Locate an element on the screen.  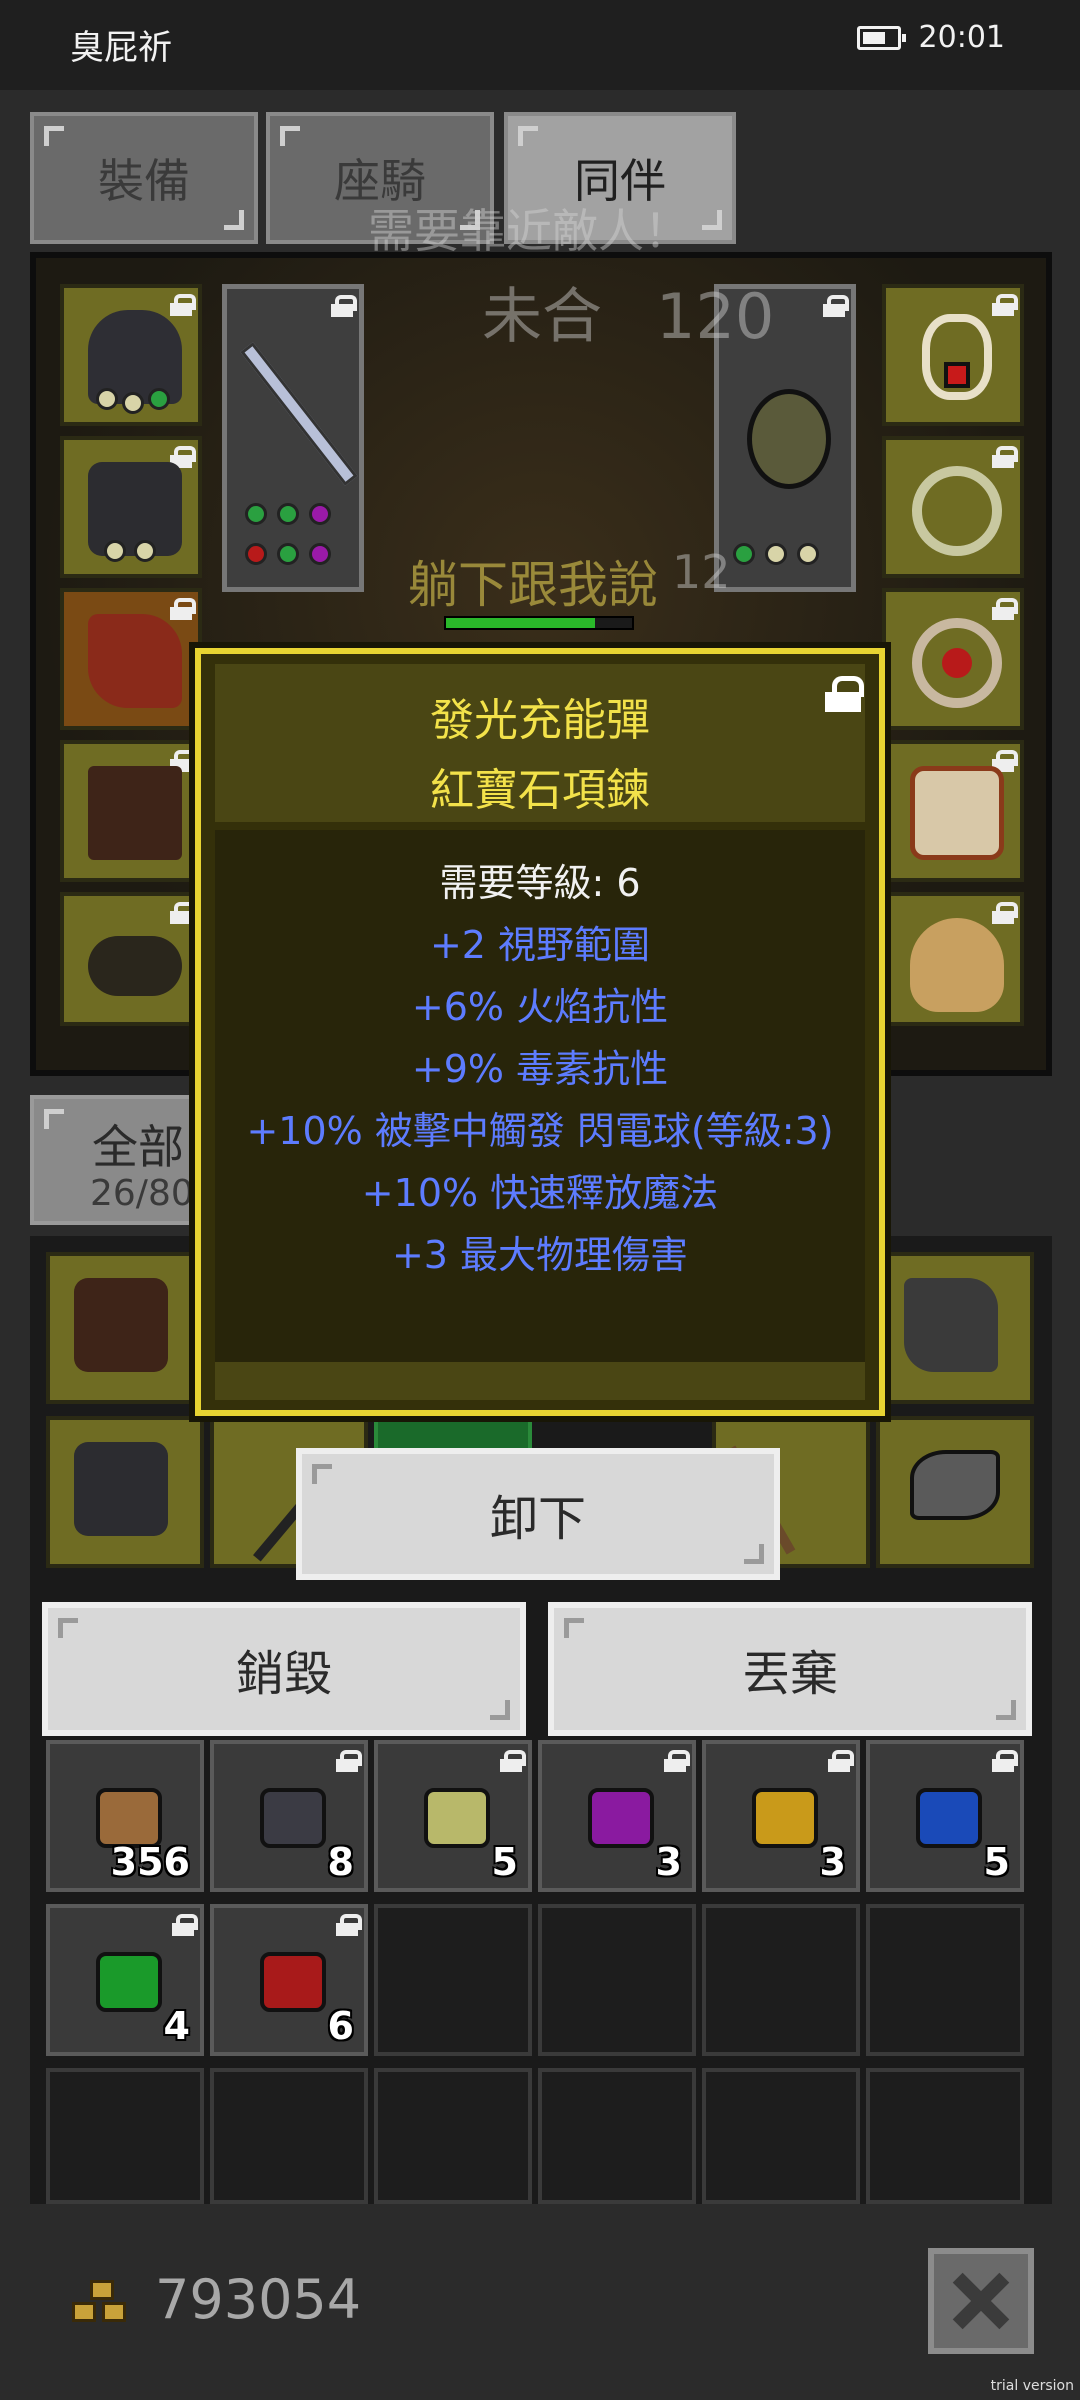
sword-icon is located at coordinates (299, 414).